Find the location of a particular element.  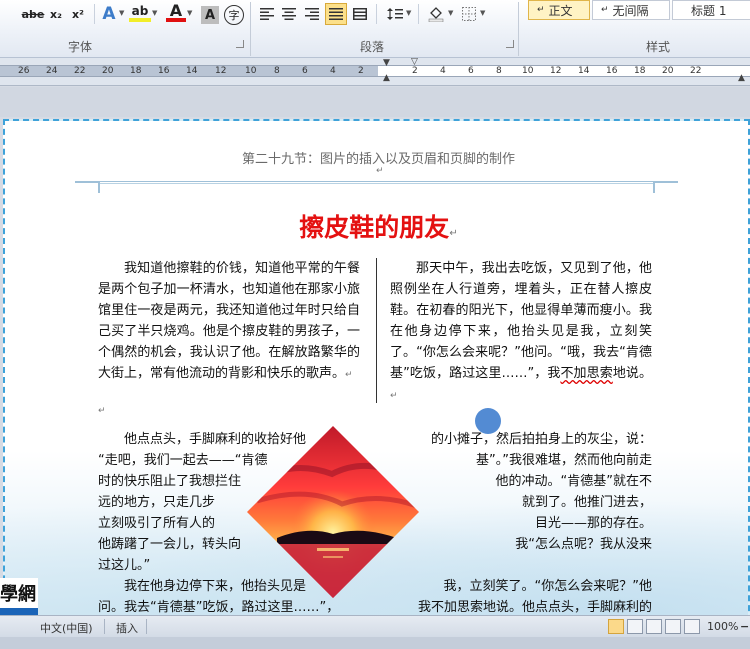

spelling-flag-text: 不加思索 is located at coordinates (586, 373).